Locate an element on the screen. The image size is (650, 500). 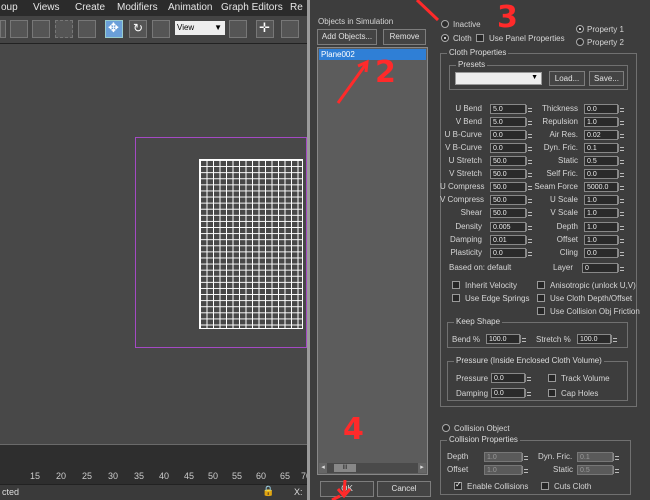
annotation-2: 2 is located at coordinates (385, 72).